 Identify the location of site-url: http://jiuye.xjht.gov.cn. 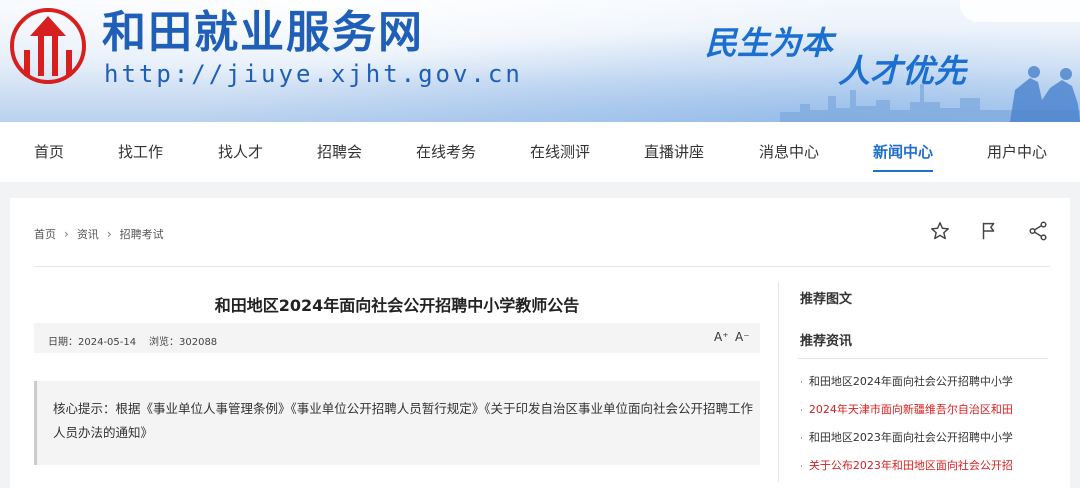
(313, 74).